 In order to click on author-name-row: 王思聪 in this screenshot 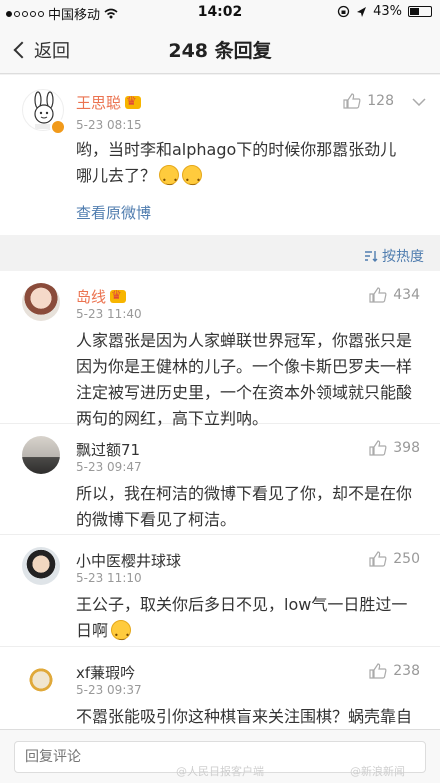, I will do `click(109, 102)`.